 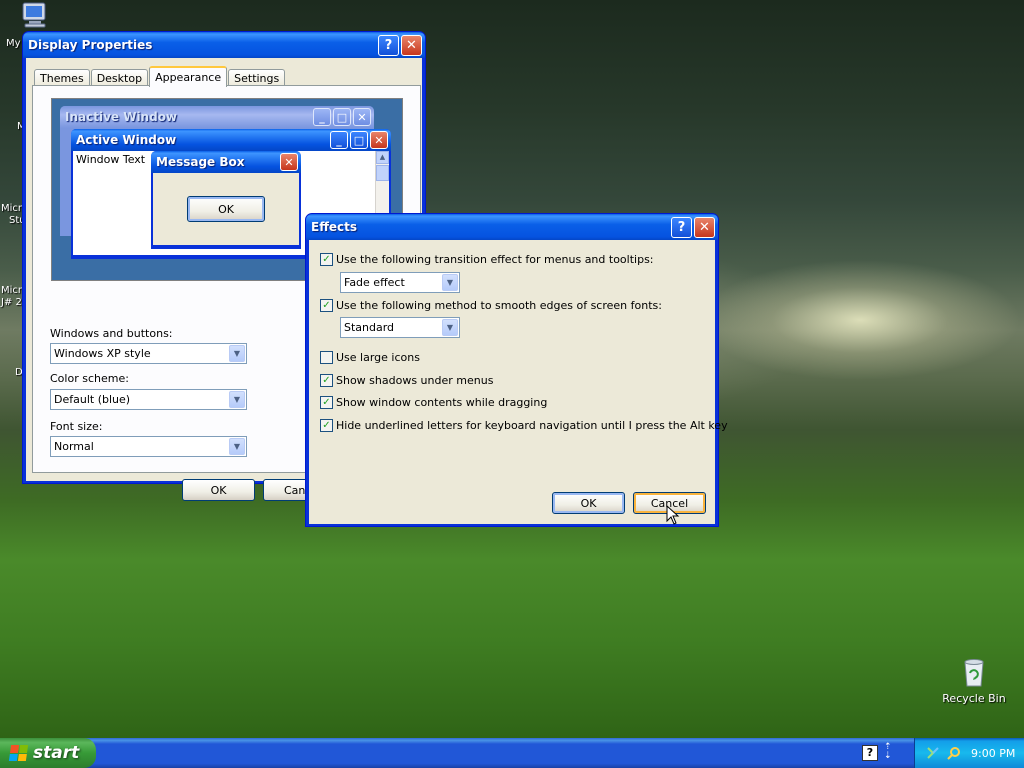 I want to click on menu-shadows-option: ✓ Show shadows under menus, so click(x=406, y=380).